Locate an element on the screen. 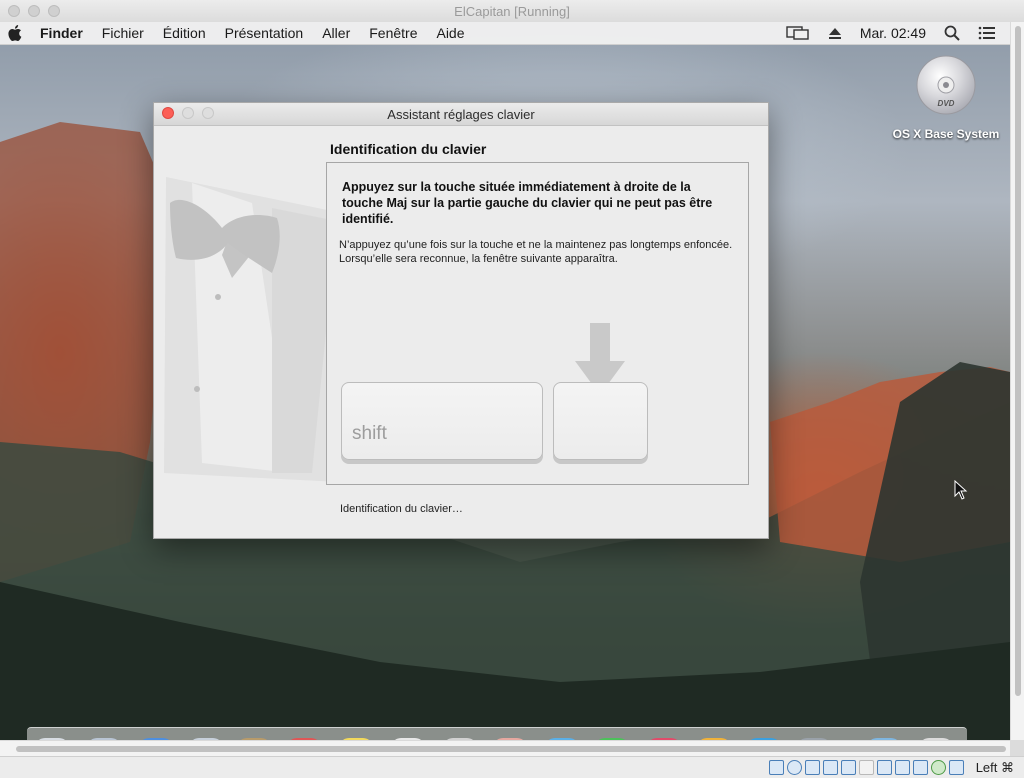 The width and height of the screenshot is (1024, 778). spotlight-search-icon is located at coordinates (952, 33).